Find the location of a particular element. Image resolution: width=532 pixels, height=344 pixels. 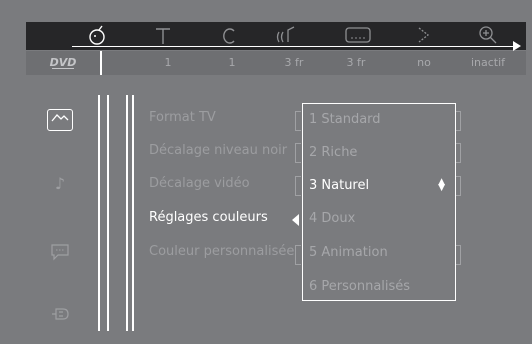

zoom-icon is located at coordinates (488, 36).